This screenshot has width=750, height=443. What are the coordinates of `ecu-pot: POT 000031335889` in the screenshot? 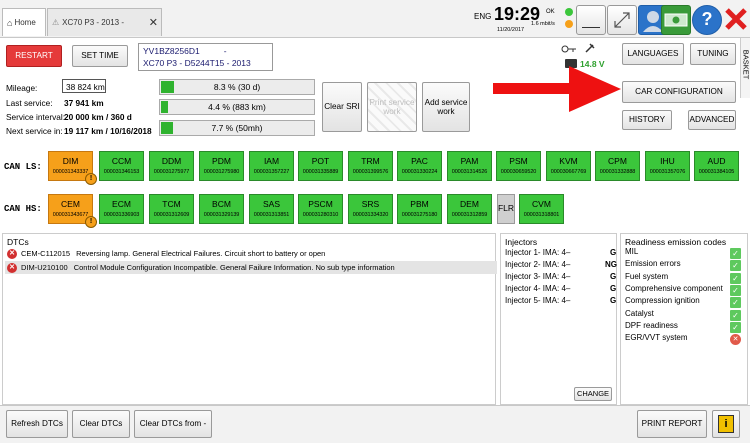 It's located at (320, 166).